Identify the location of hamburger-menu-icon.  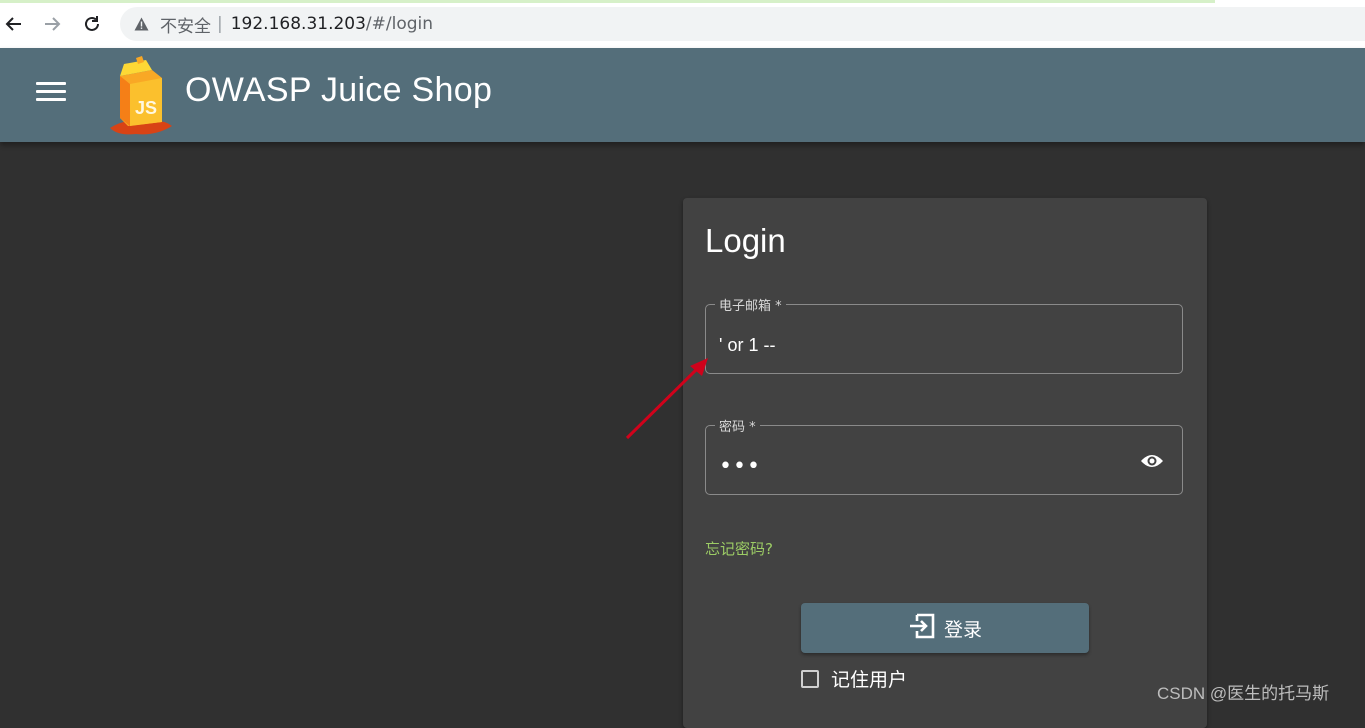
(51, 94).